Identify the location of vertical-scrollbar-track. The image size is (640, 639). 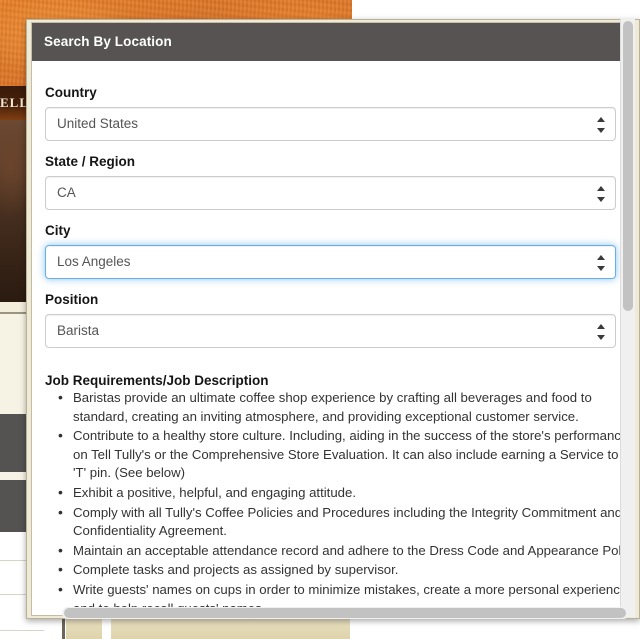
(627, 318).